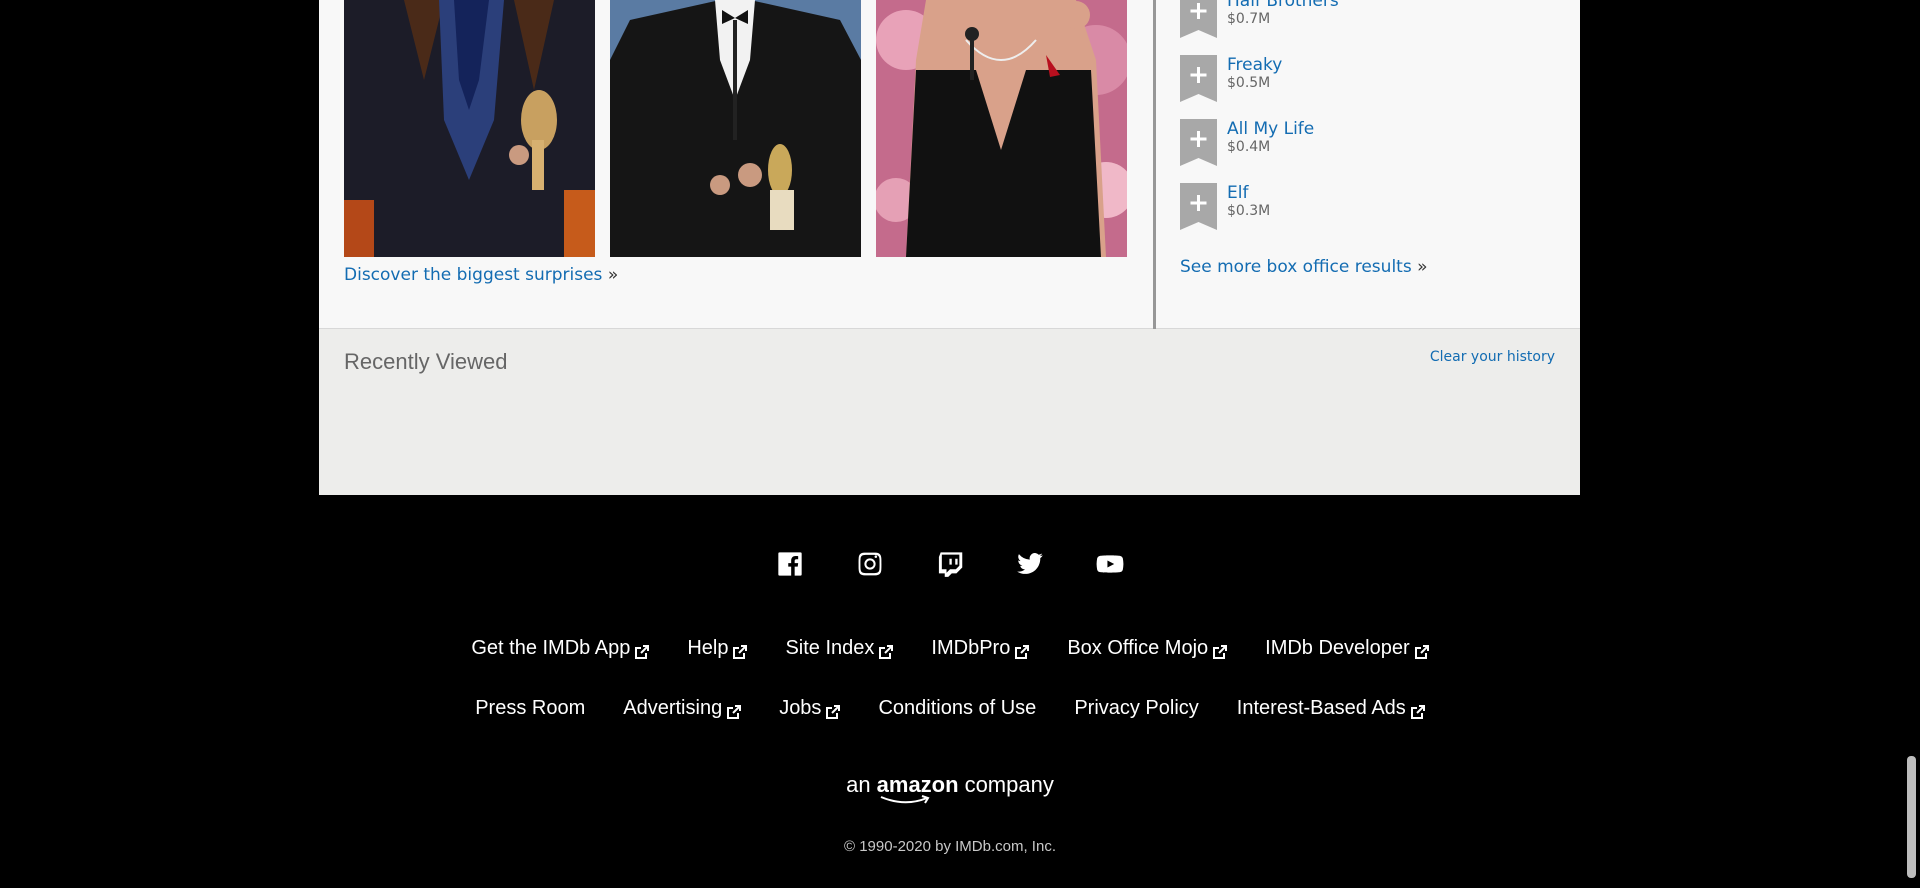  I want to click on footer-link-label: Box Office Mojo, so click(1138, 648).